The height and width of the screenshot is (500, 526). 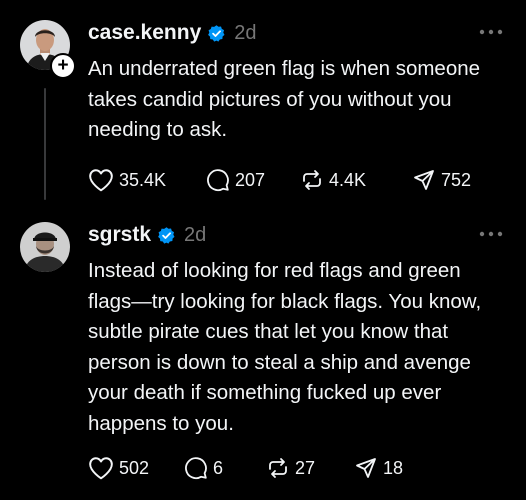 What do you see at coordinates (45, 144) in the screenshot?
I see `thread-line` at bounding box center [45, 144].